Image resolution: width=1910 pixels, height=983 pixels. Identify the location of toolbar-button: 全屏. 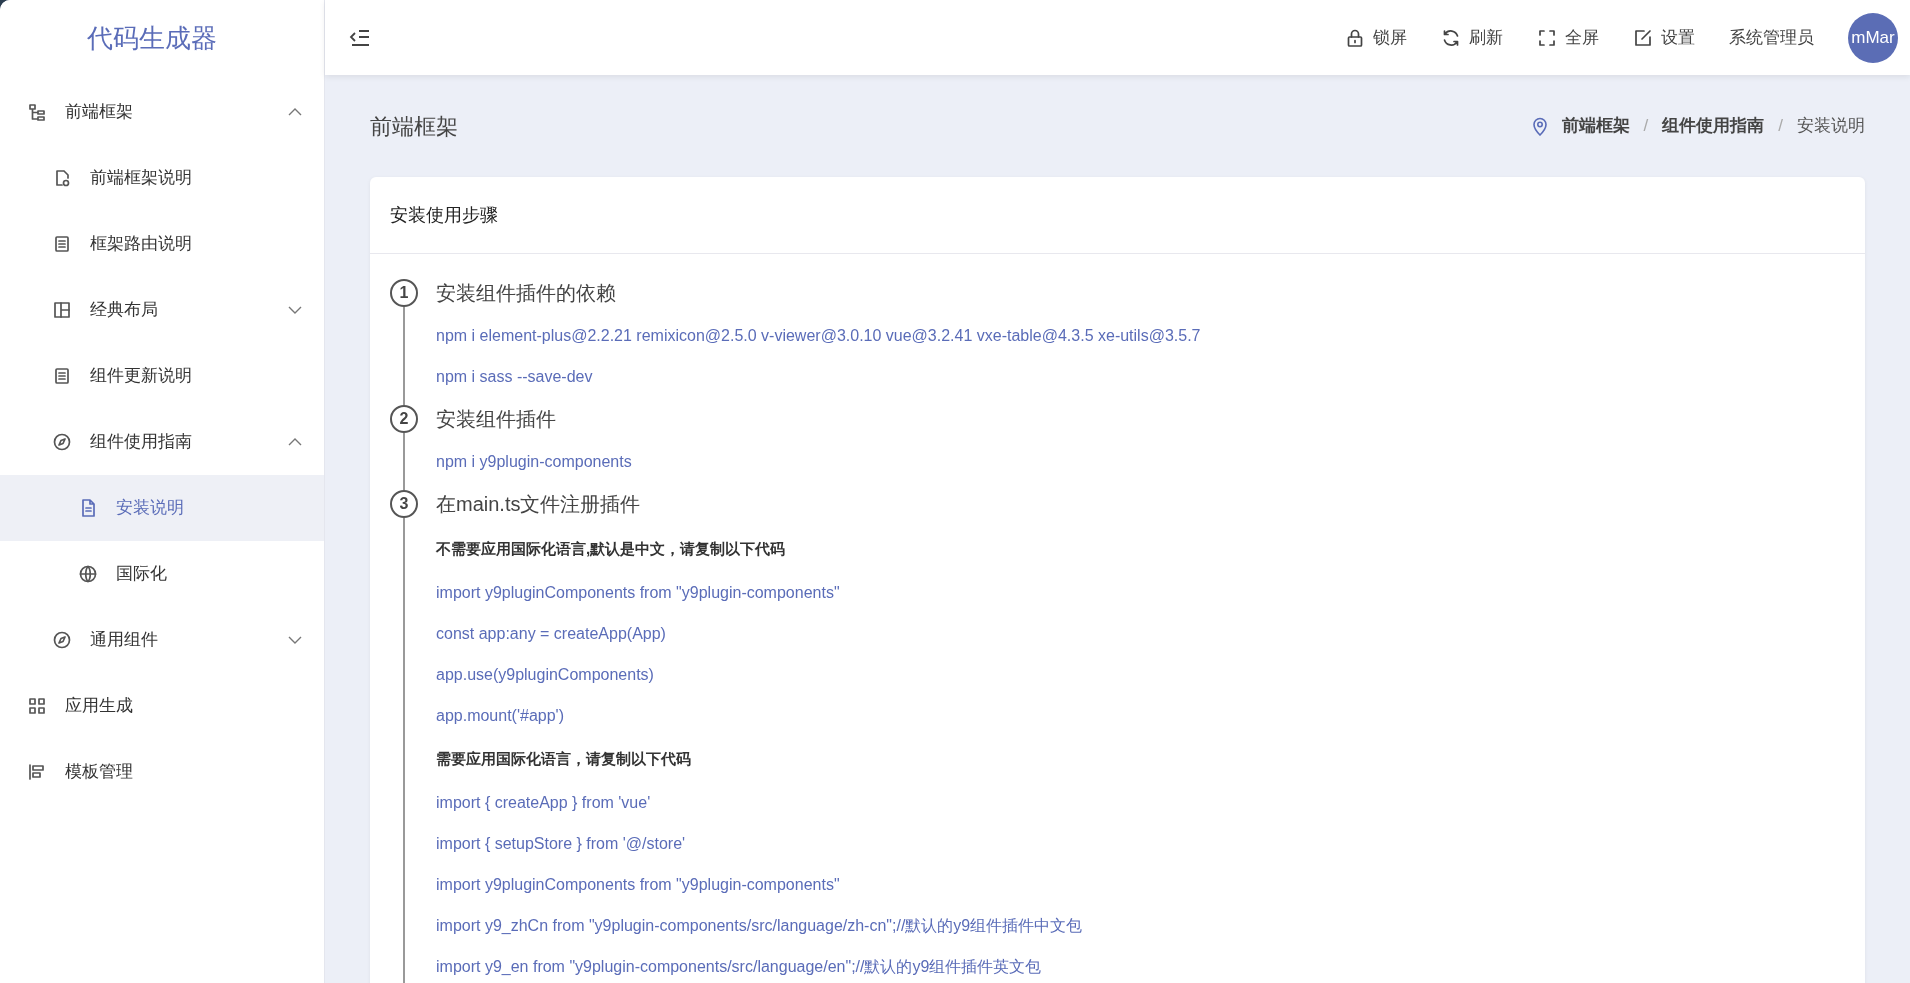
(1568, 37).